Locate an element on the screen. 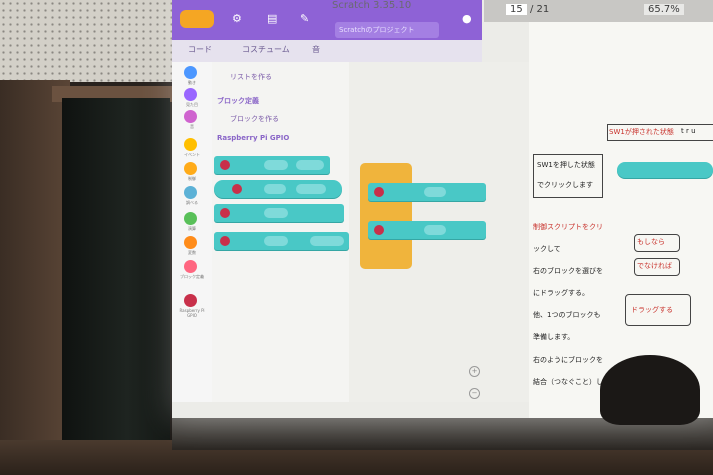 This screenshot has width=713, height=475. category-label: 調べる is located at coordinates (192, 202).